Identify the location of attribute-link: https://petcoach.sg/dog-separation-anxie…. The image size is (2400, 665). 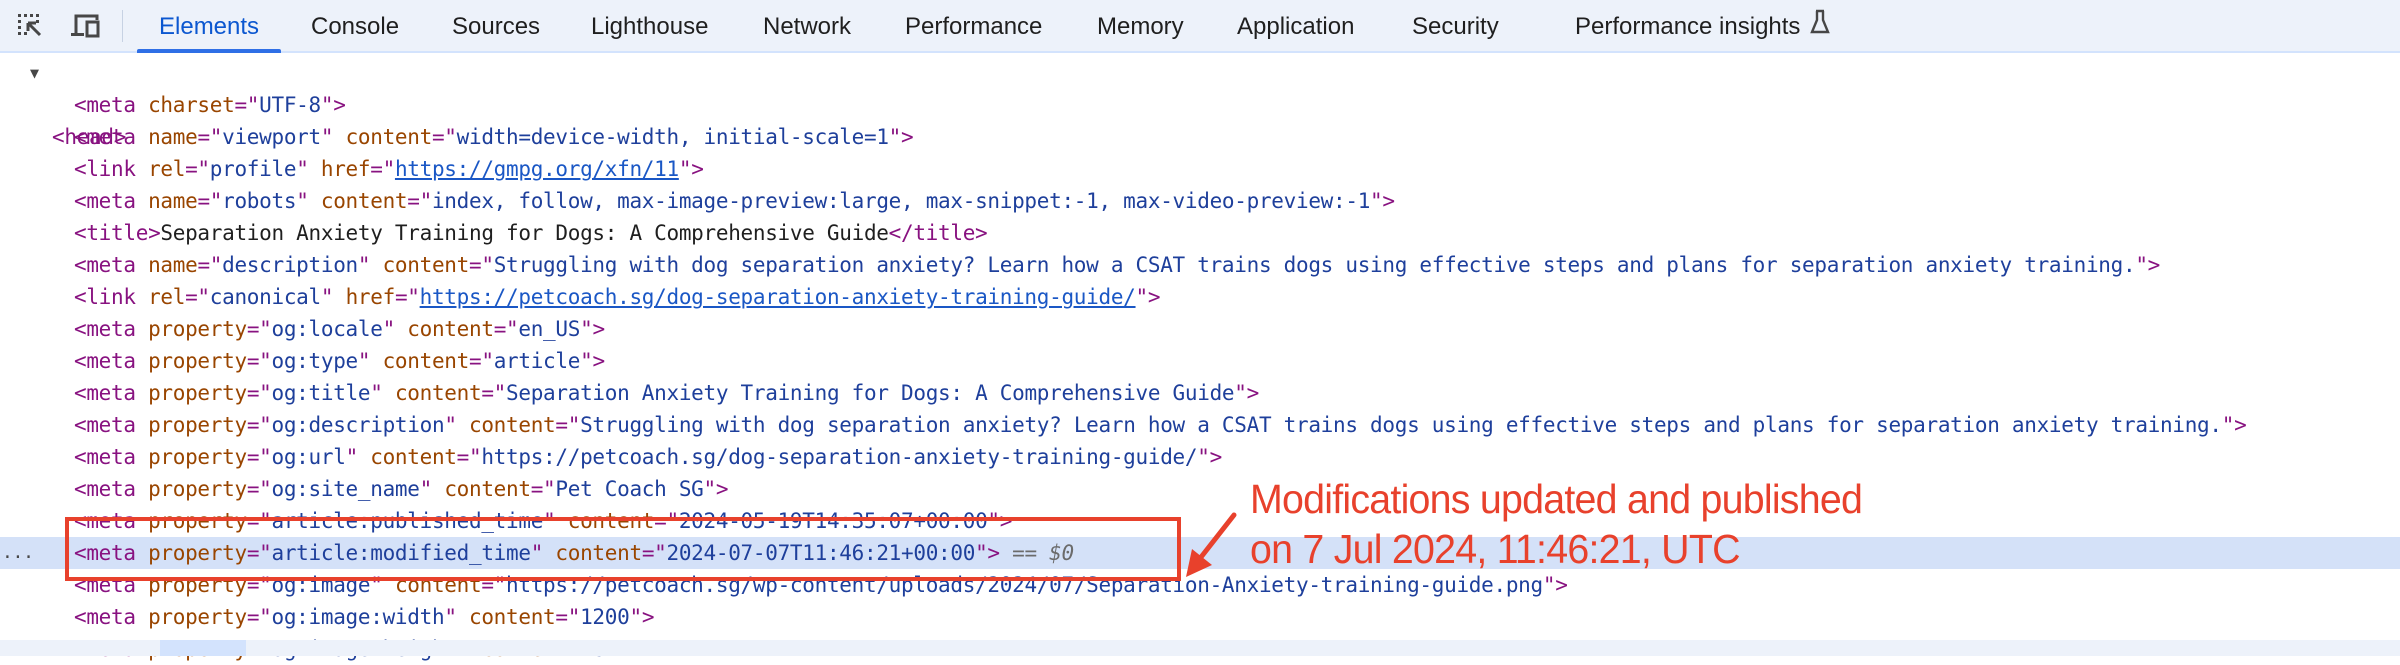
(778, 297).